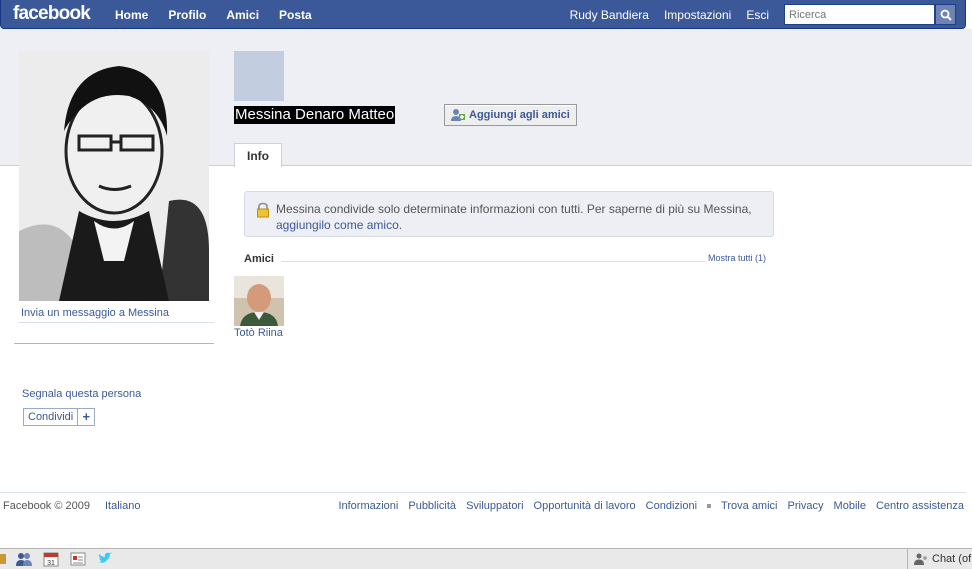 Image resolution: width=972 pixels, height=569 pixels. What do you see at coordinates (920, 506) in the screenshot?
I see `footer-link-help-center: Centro assistenza` at bounding box center [920, 506].